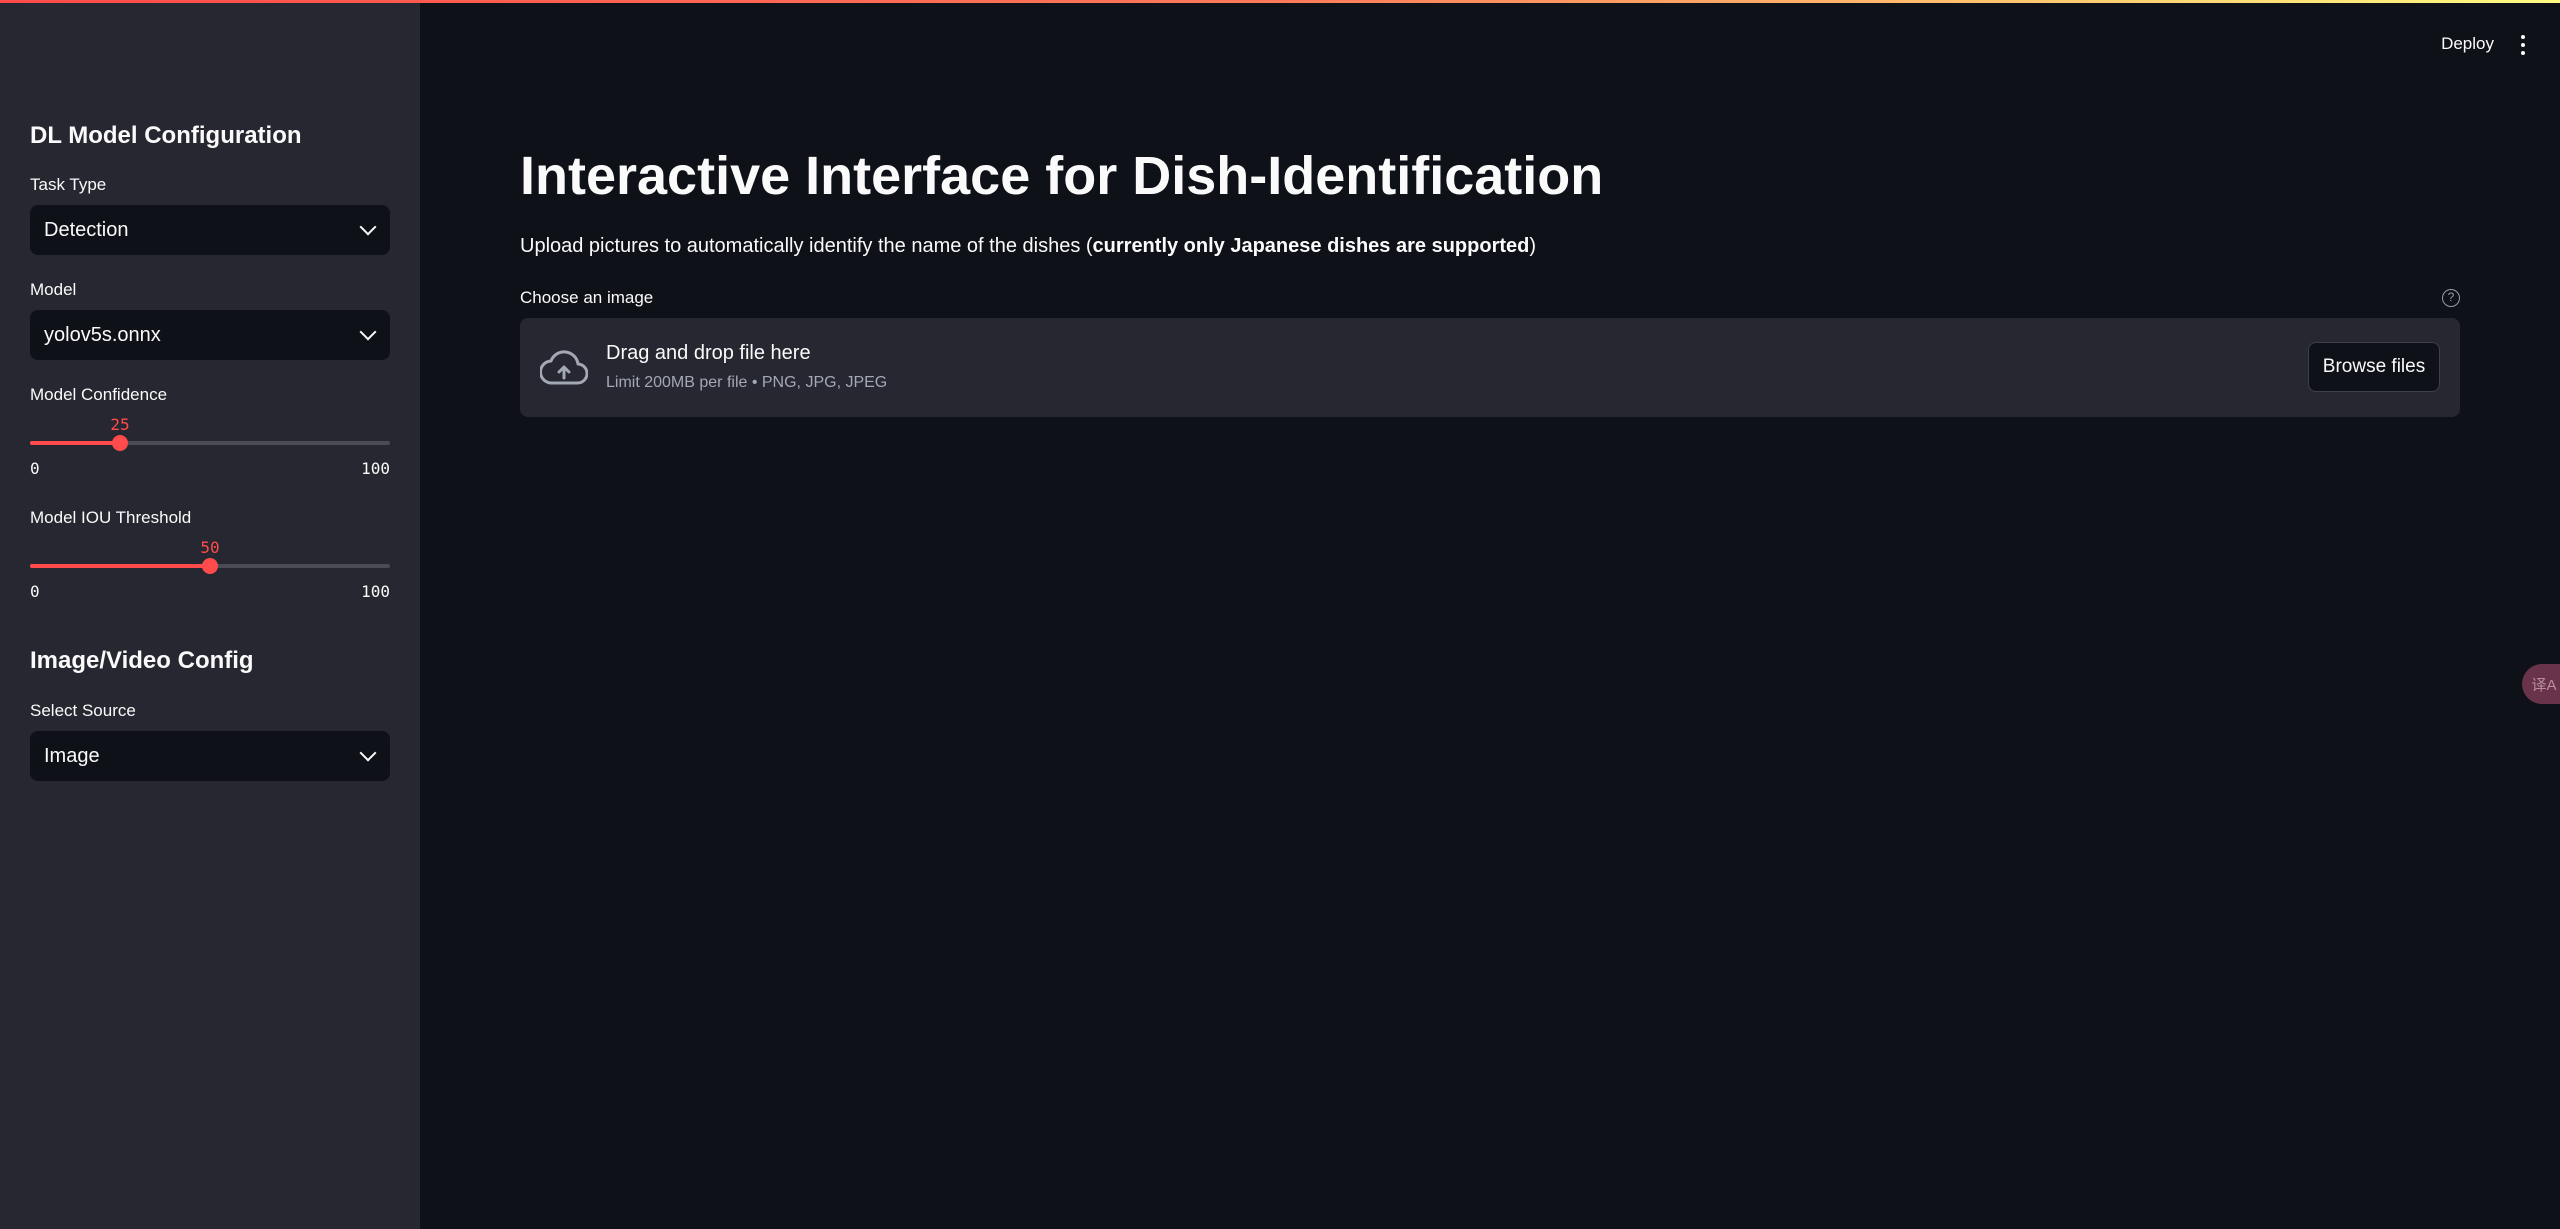 The width and height of the screenshot is (2560, 1229). I want to click on file-limit-text: Limit 200MB per file • PNG, JPG, JPEG, so click(747, 382).